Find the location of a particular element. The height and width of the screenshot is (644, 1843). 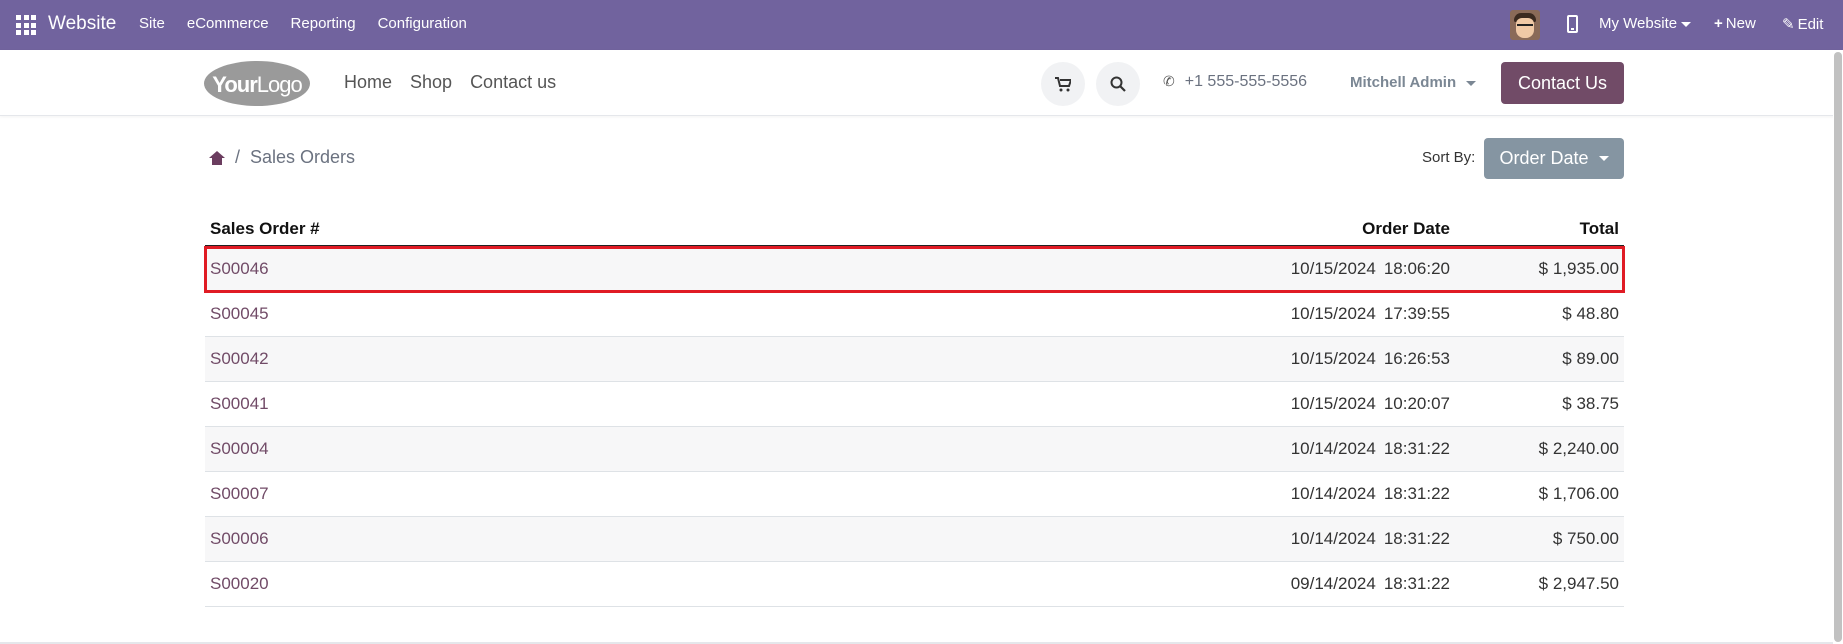

table-header: Sales Order # Order Date Total is located at coordinates (914, 229).